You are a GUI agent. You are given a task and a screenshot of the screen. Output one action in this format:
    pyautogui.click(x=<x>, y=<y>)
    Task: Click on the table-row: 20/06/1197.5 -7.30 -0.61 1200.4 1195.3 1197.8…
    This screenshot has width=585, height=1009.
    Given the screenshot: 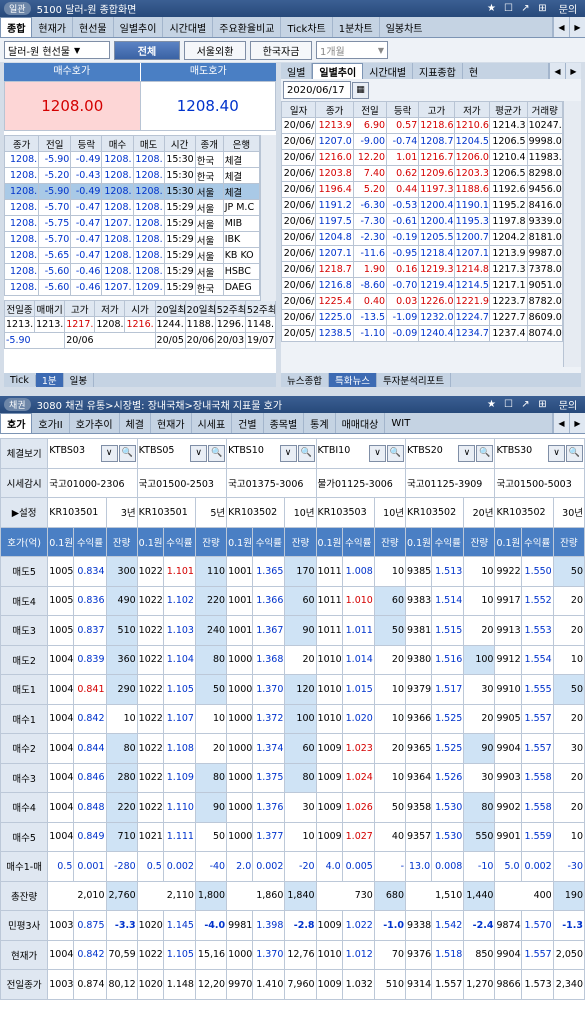 What is the action you would take?
    pyautogui.click(x=422, y=221)
    